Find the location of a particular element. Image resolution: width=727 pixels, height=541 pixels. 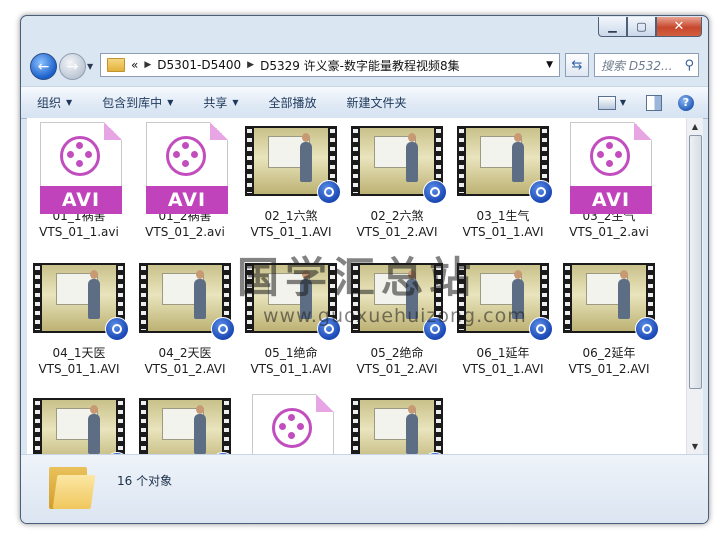

file-item: 04_2天医 VTS_01_2.AVI is located at coordinates (185, 318).